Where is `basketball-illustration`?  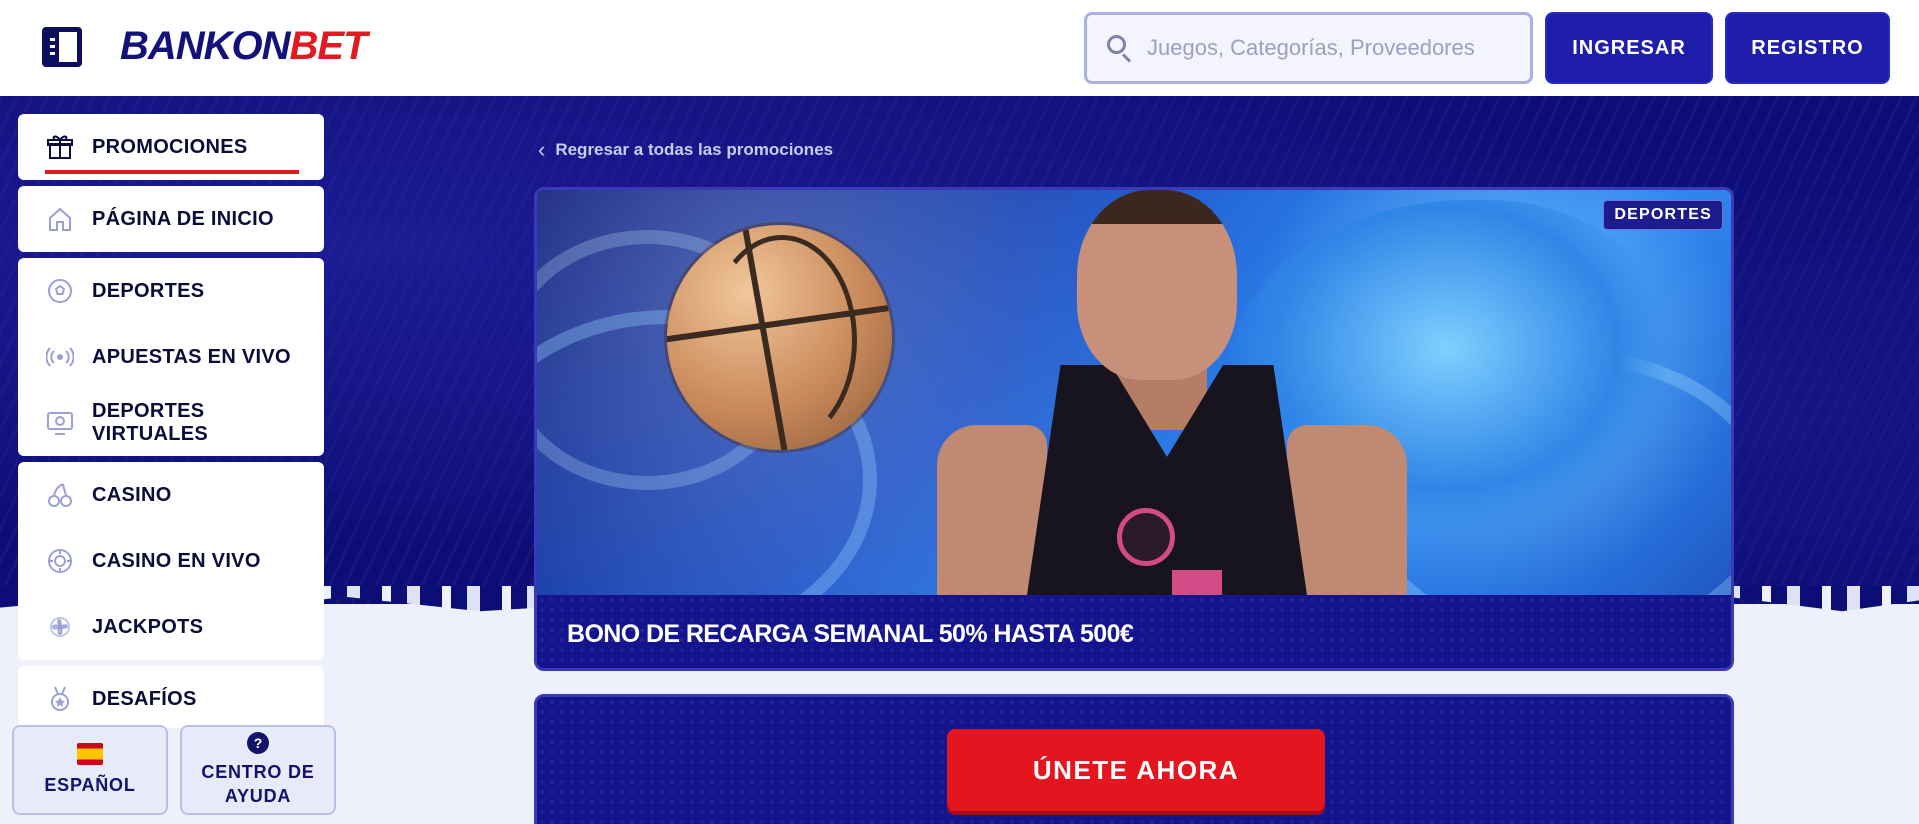
basketball-illustration is located at coordinates (779, 337).